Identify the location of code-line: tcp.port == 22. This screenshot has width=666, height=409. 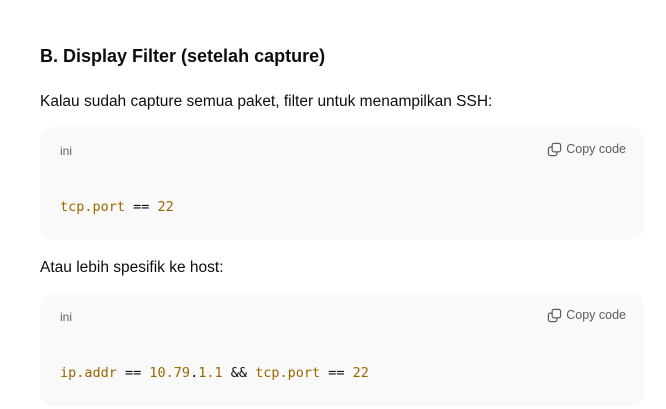
(117, 207).